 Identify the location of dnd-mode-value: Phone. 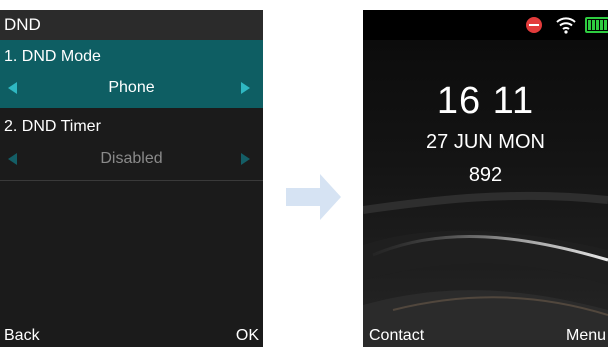
(131, 88).